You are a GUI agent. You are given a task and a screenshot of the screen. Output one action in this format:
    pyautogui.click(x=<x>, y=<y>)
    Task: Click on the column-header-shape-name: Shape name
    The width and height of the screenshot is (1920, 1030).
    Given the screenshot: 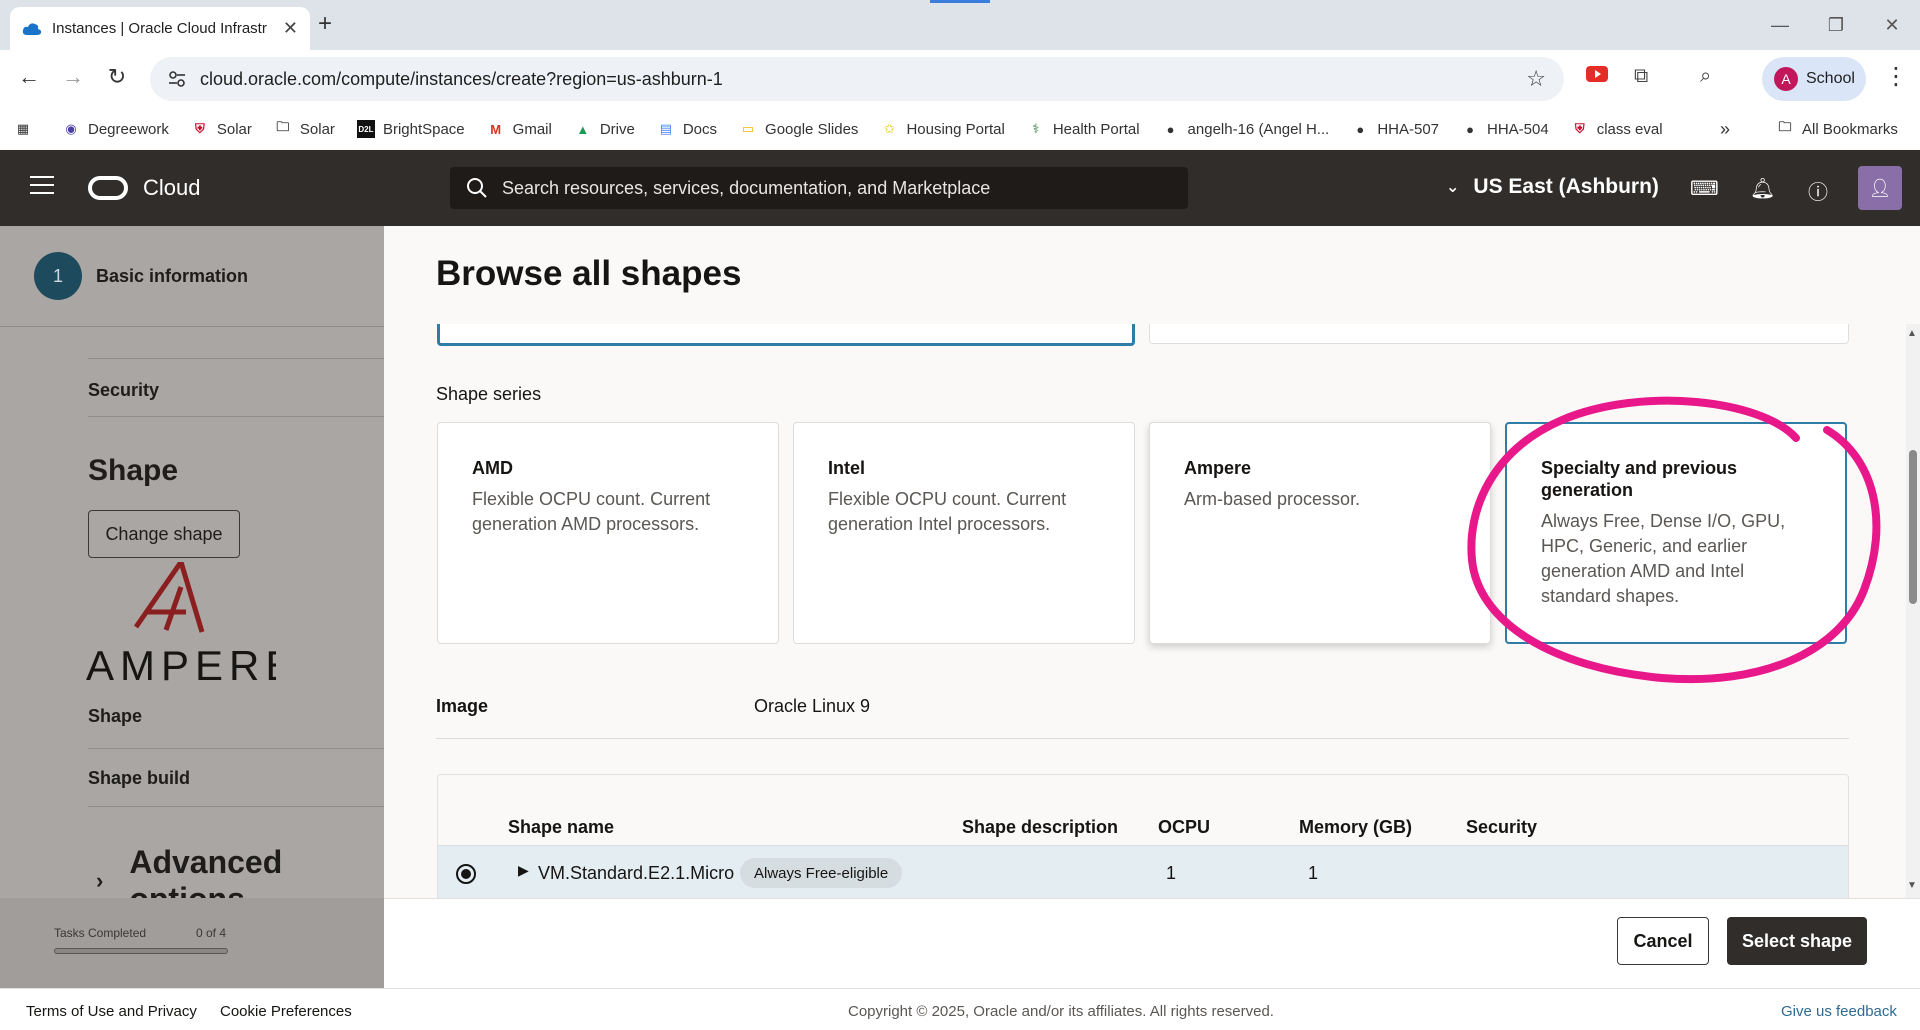 What is the action you would take?
    pyautogui.click(x=561, y=827)
    